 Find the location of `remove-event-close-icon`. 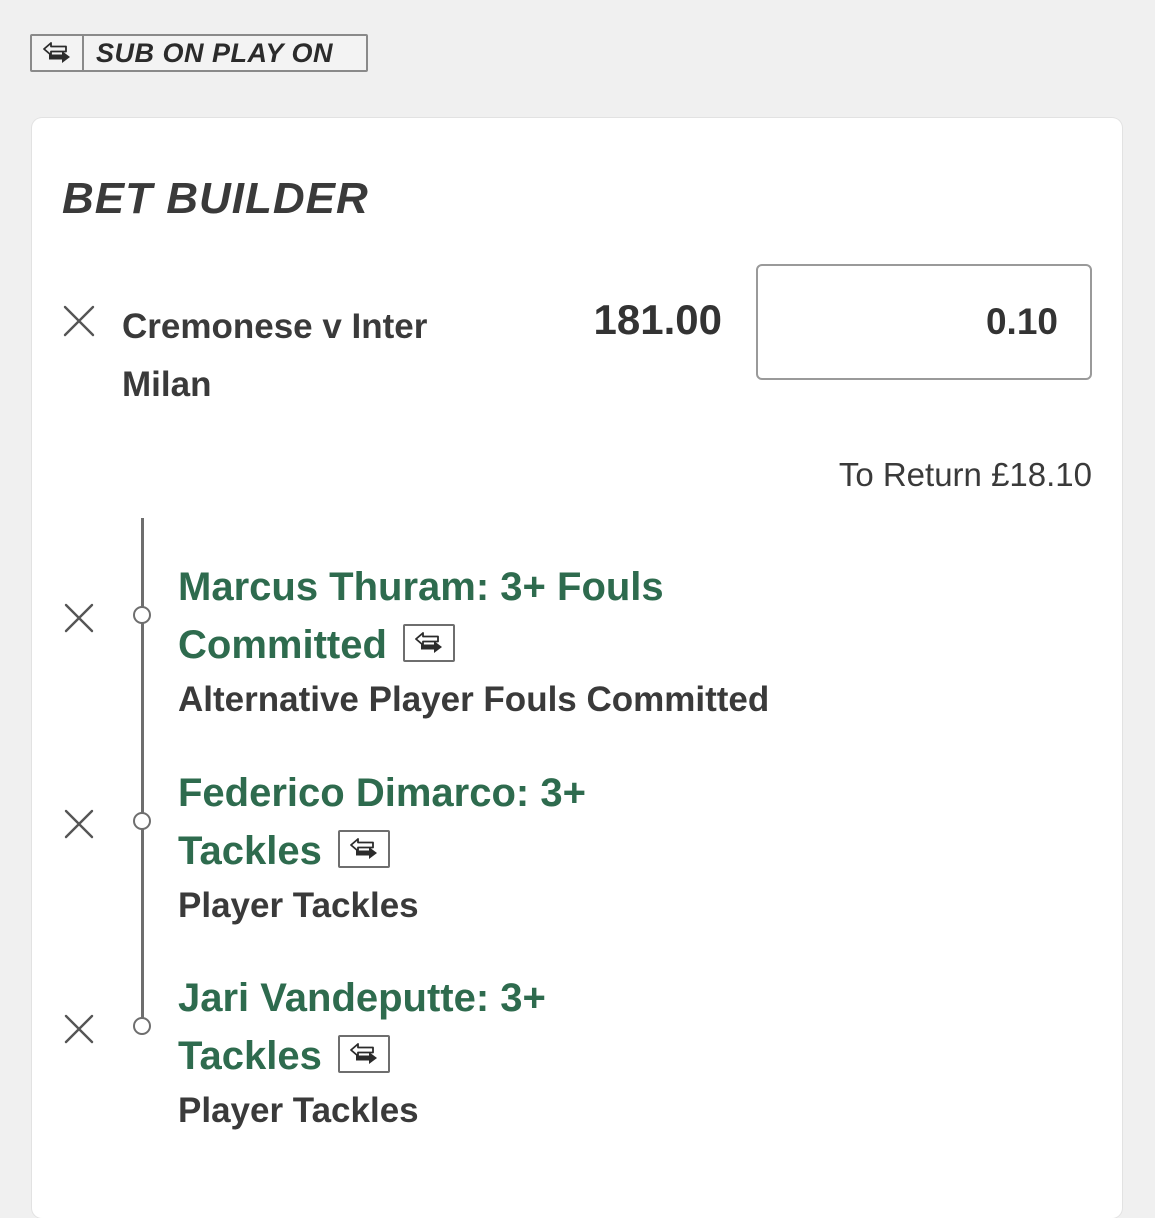

remove-event-close-icon is located at coordinates (79, 321).